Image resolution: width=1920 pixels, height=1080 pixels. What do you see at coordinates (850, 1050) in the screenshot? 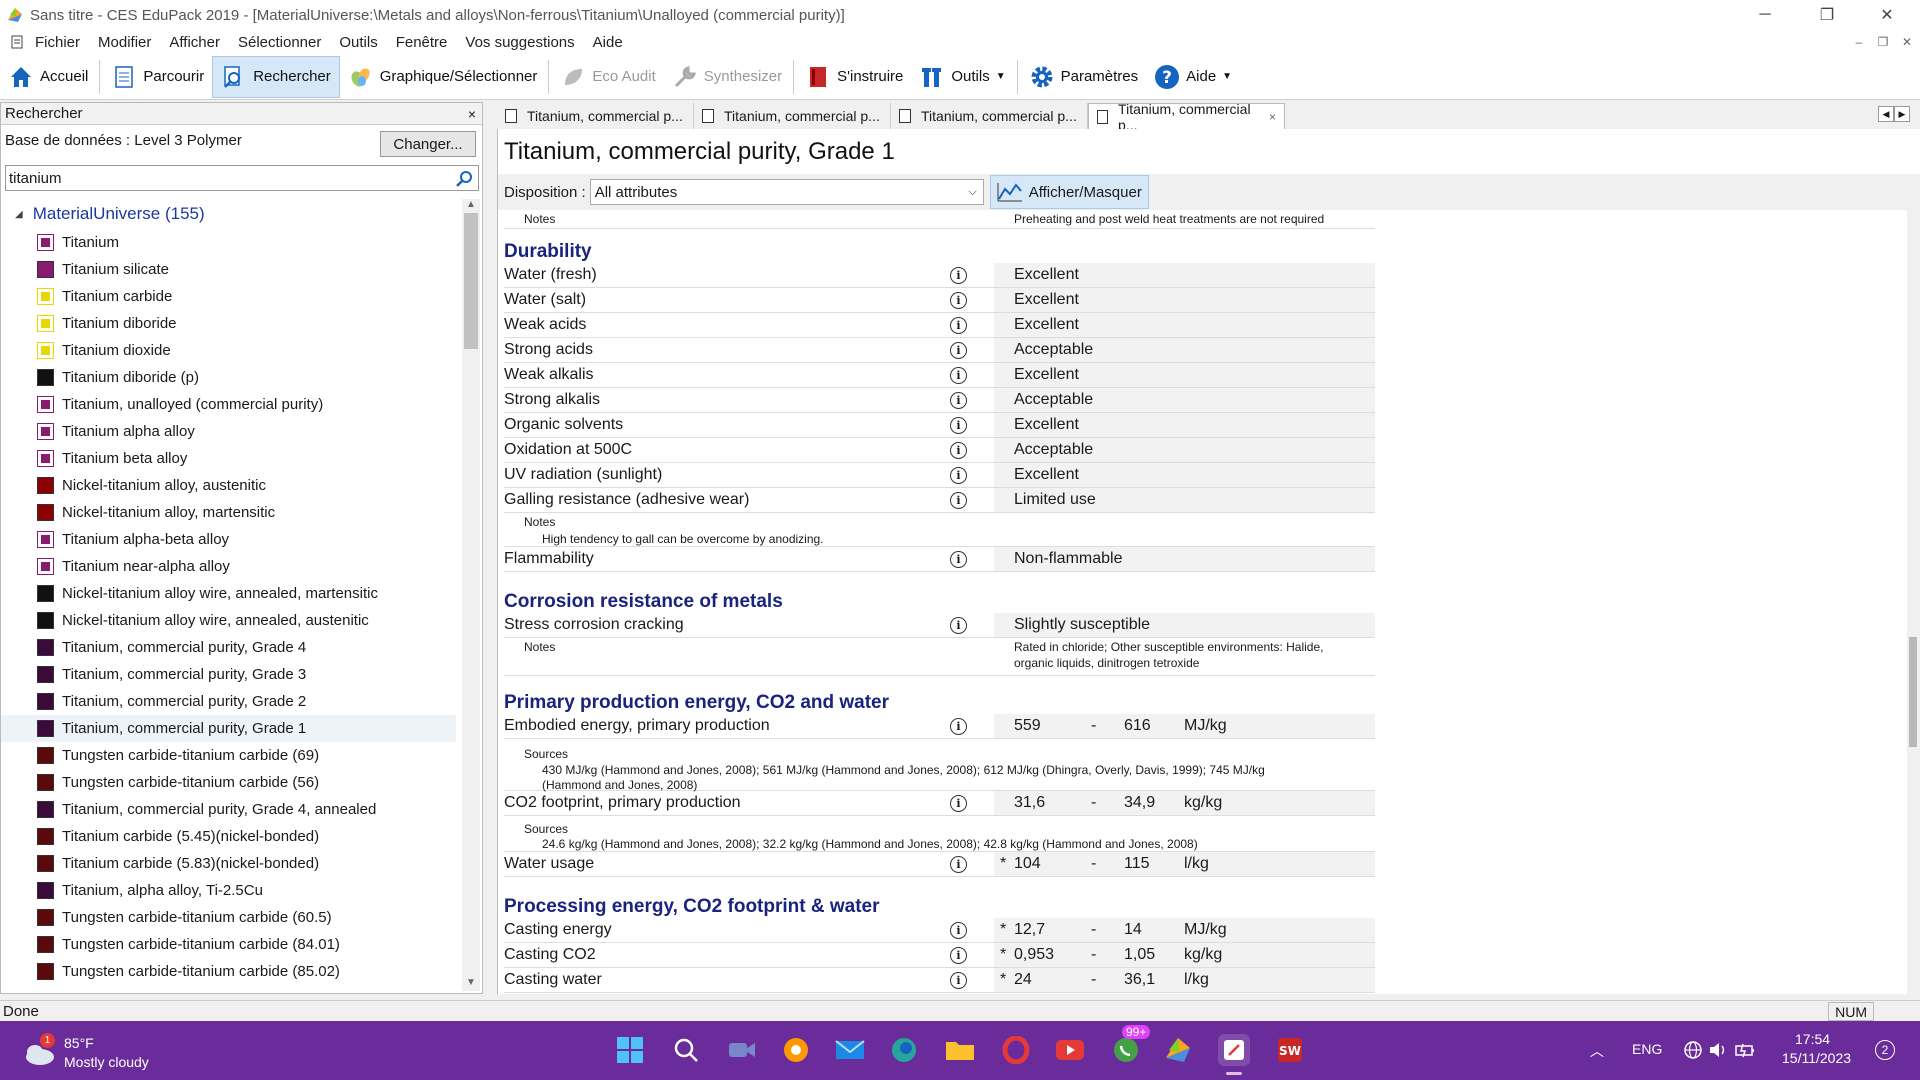
I see `mail-icon` at bounding box center [850, 1050].